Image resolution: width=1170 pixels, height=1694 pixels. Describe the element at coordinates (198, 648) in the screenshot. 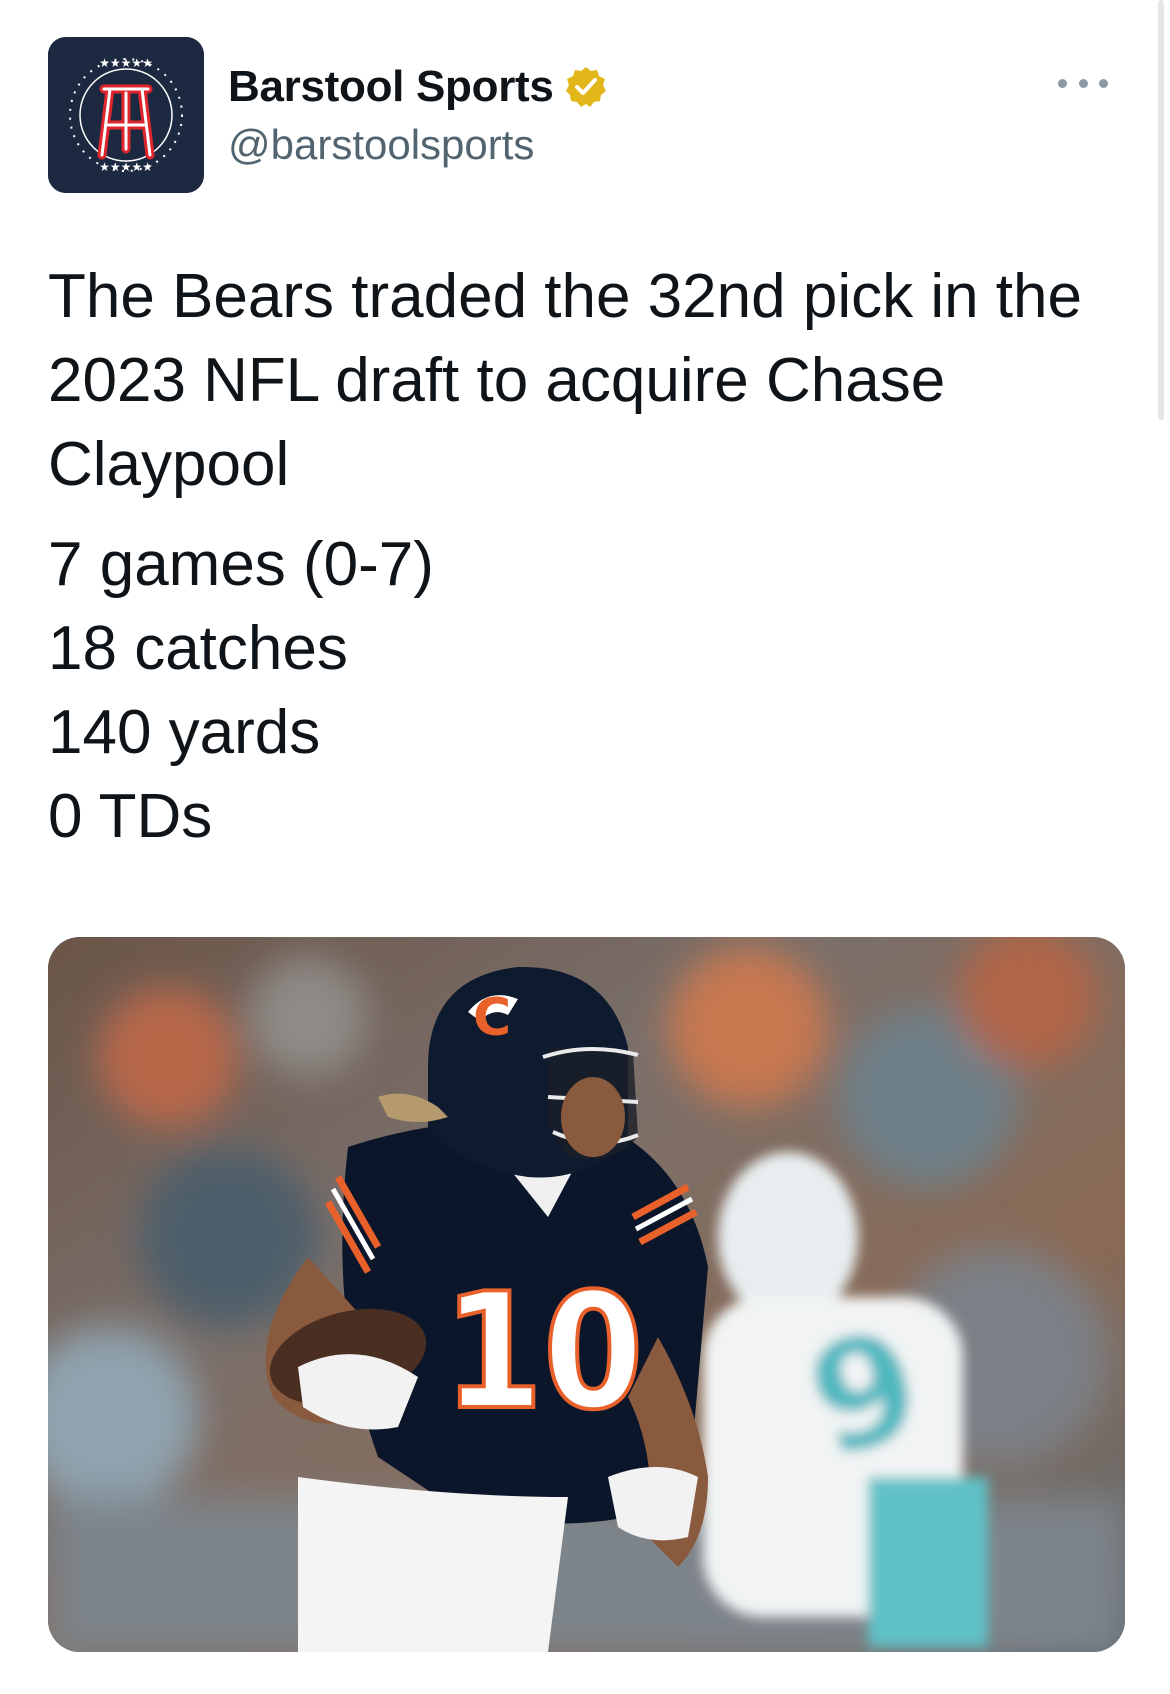

I see `stat-line: 18 catches` at that location.